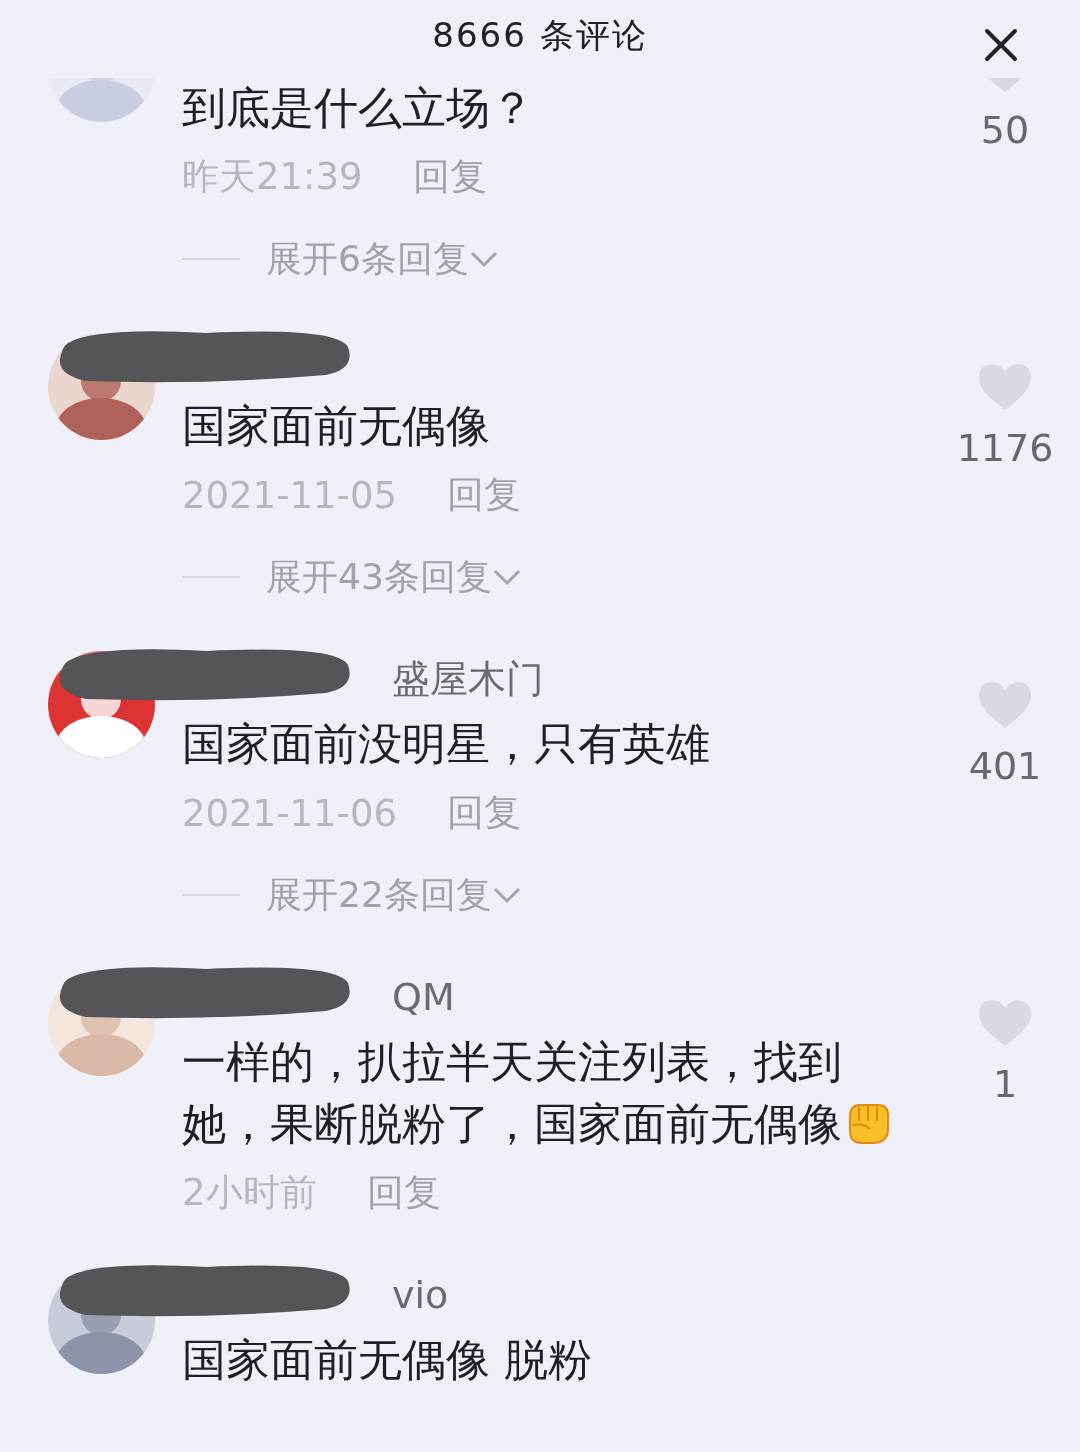 This screenshot has height=1452, width=1080. What do you see at coordinates (358, 108) in the screenshot?
I see `comment-text: 到底是什么立场？` at bounding box center [358, 108].